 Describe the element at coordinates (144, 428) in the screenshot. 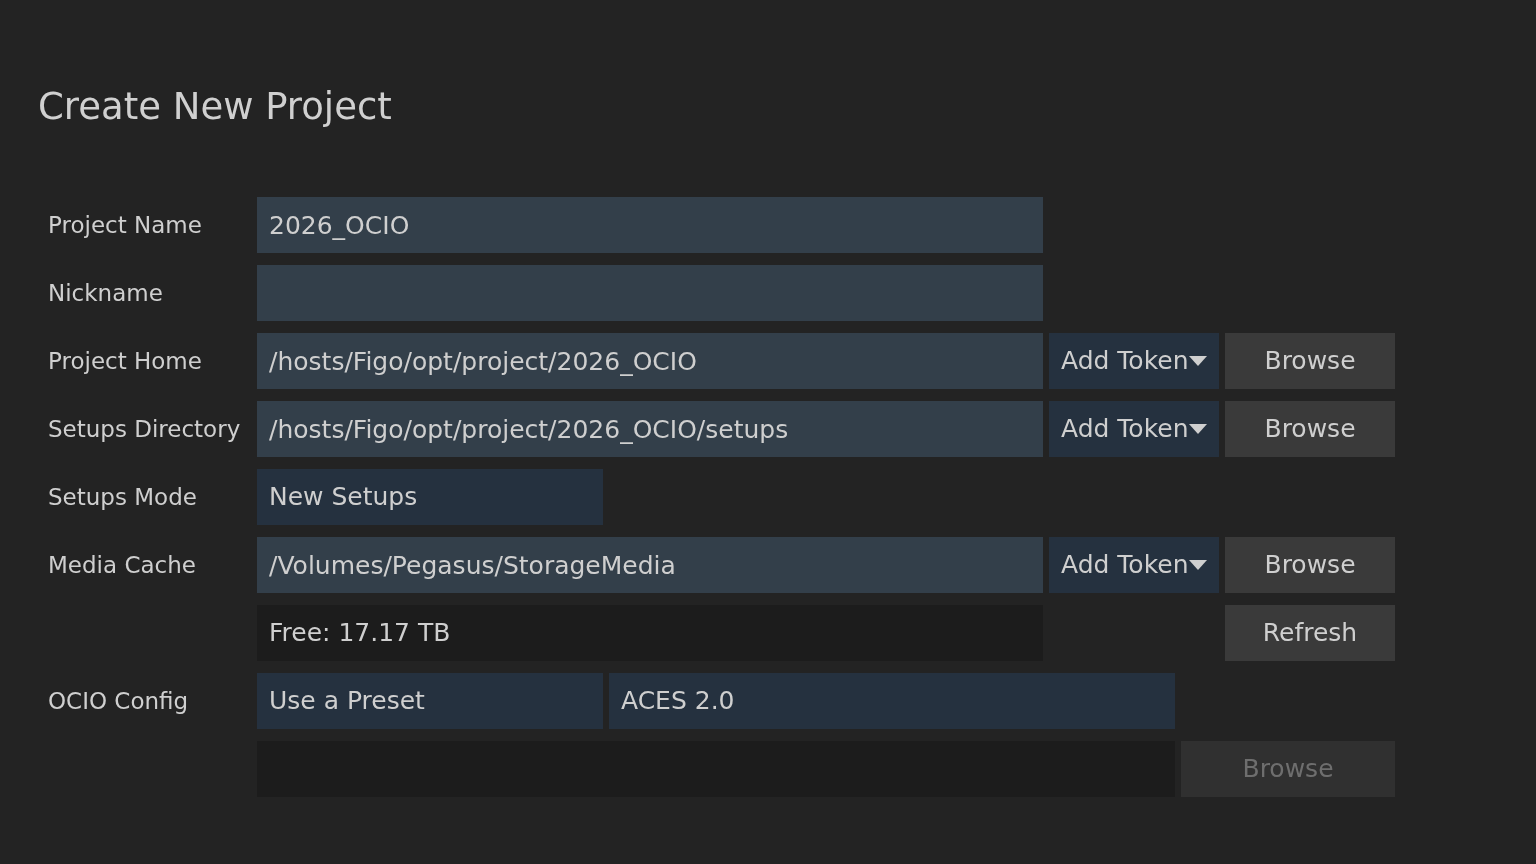

I see `field-label: Setups Directory` at that location.